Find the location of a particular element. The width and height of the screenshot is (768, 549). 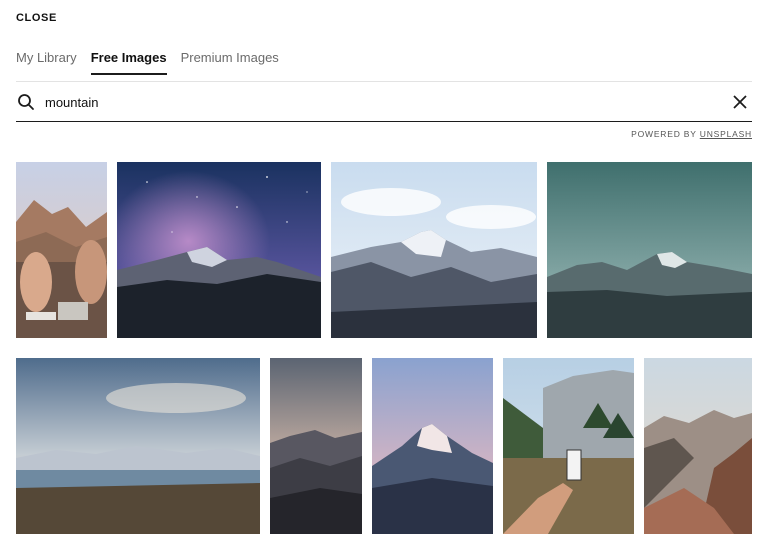

clear-search-icon is located at coordinates (740, 102).